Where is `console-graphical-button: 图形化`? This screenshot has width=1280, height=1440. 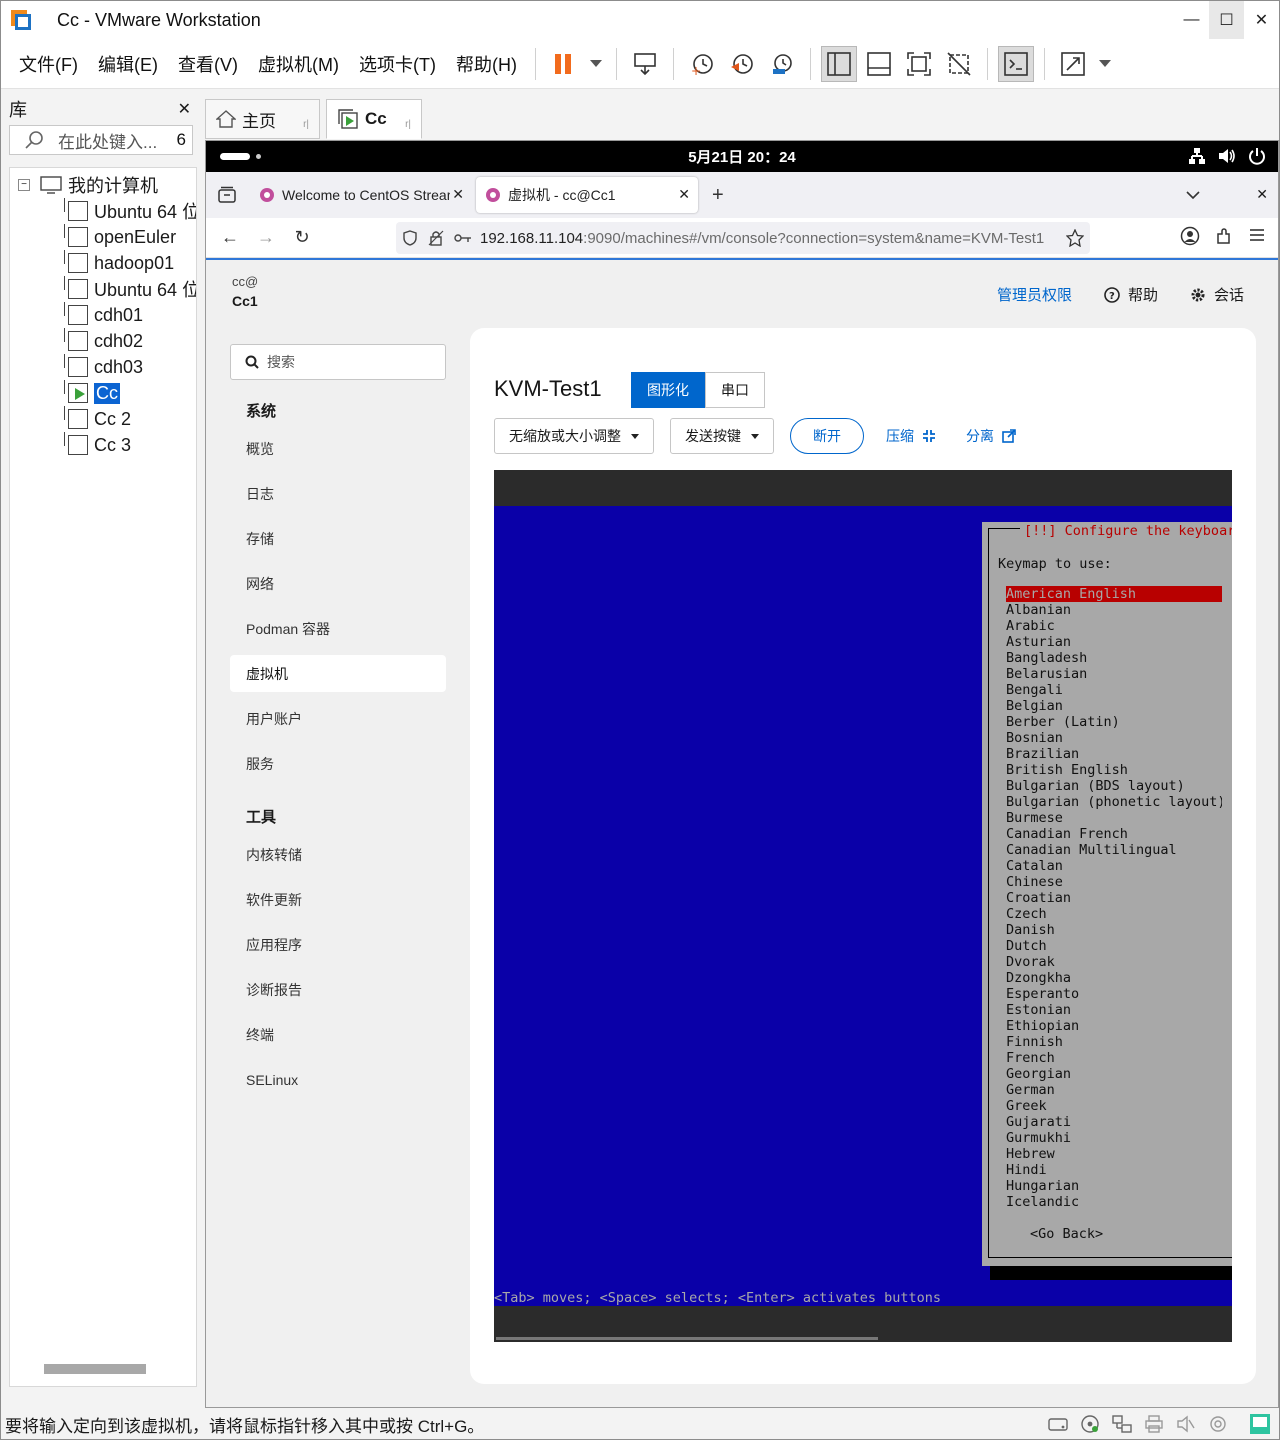 console-graphical-button: 图形化 is located at coordinates (668, 390).